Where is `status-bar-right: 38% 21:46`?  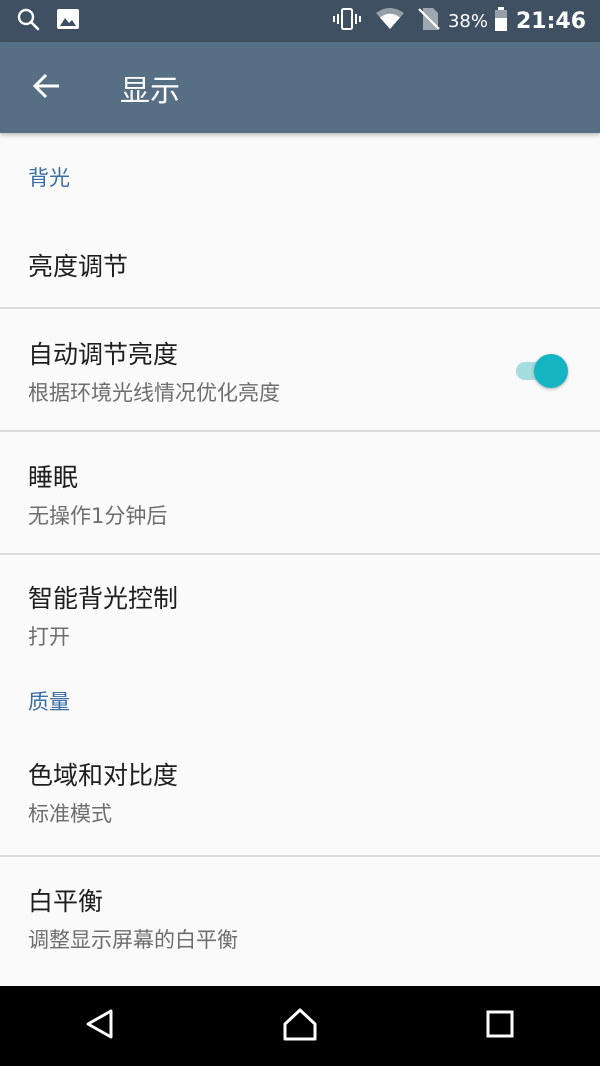 status-bar-right: 38% 21:46 is located at coordinates (452, 21).